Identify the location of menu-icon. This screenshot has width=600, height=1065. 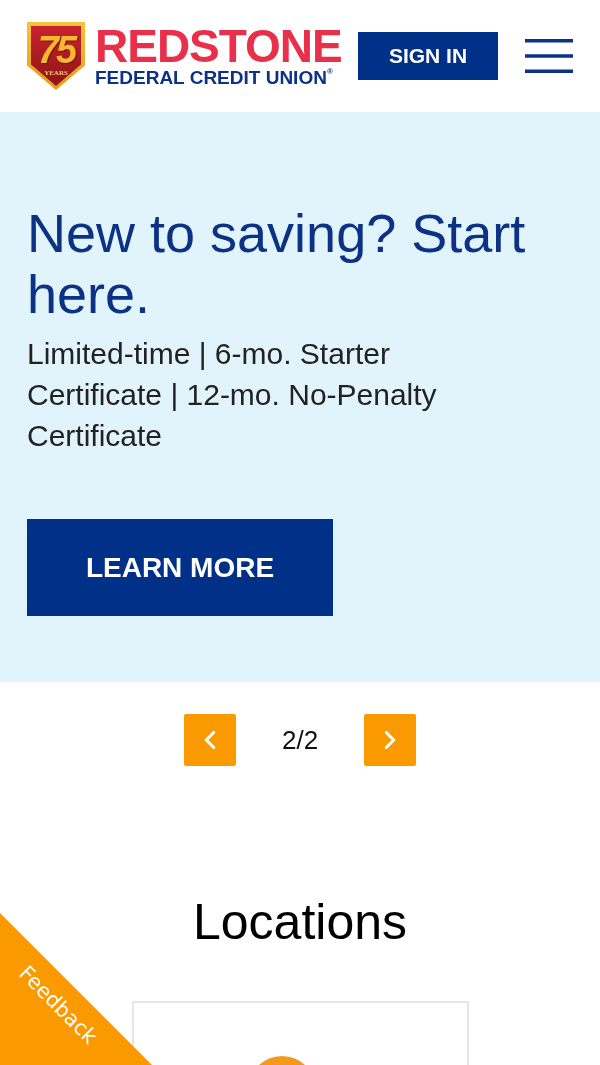
(549, 56).